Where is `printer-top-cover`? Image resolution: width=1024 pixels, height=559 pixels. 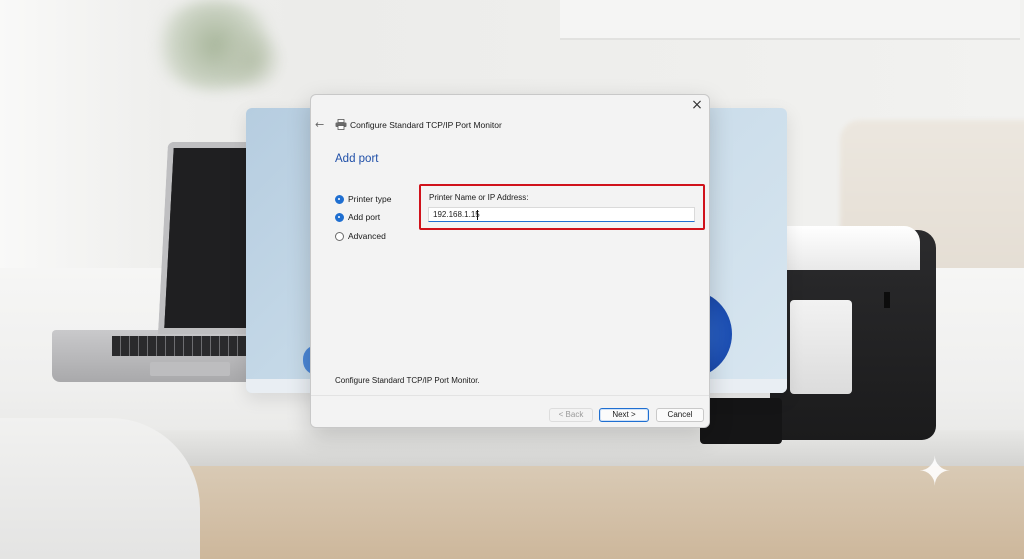 printer-top-cover is located at coordinates (845, 248).